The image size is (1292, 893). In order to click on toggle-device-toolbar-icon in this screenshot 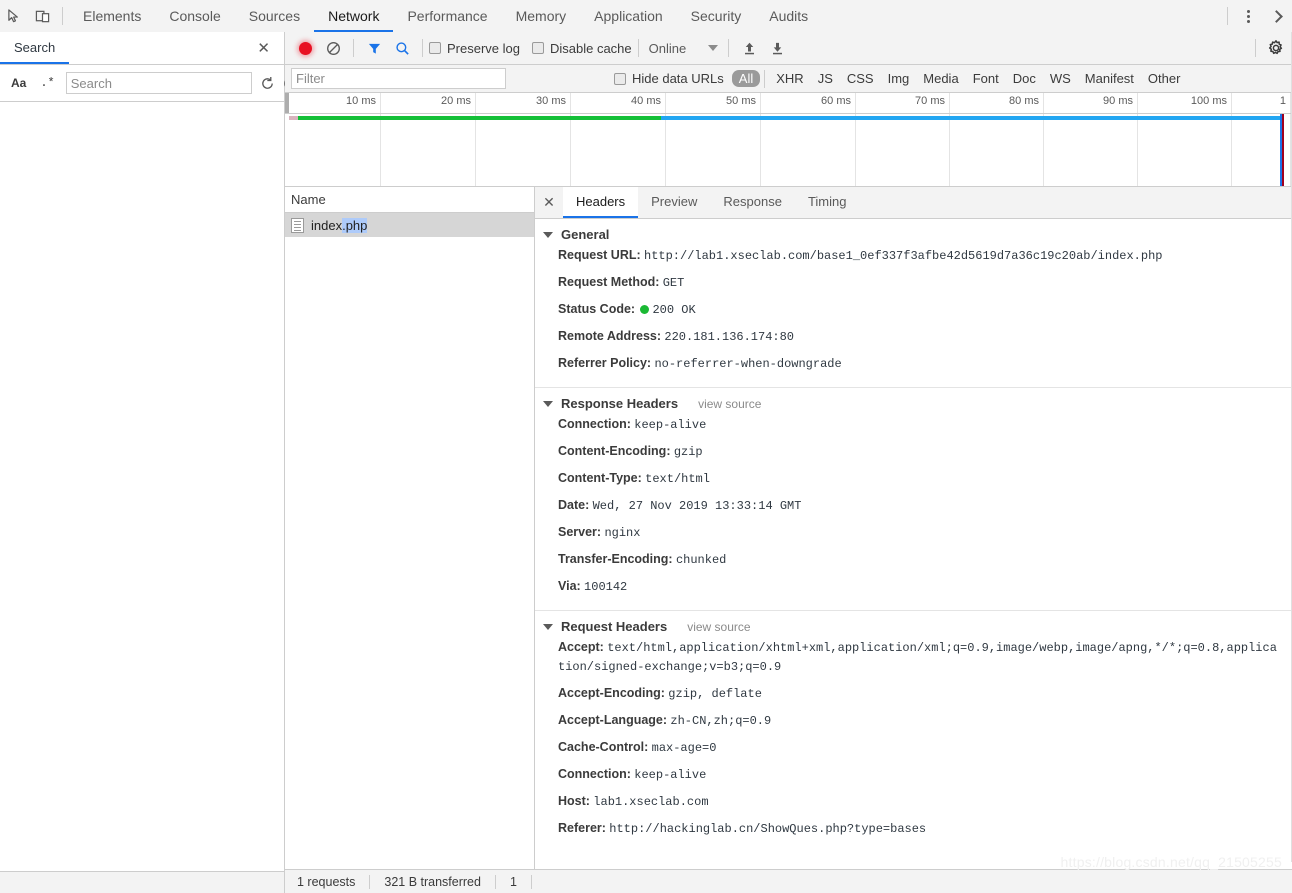, I will do `click(42, 16)`.